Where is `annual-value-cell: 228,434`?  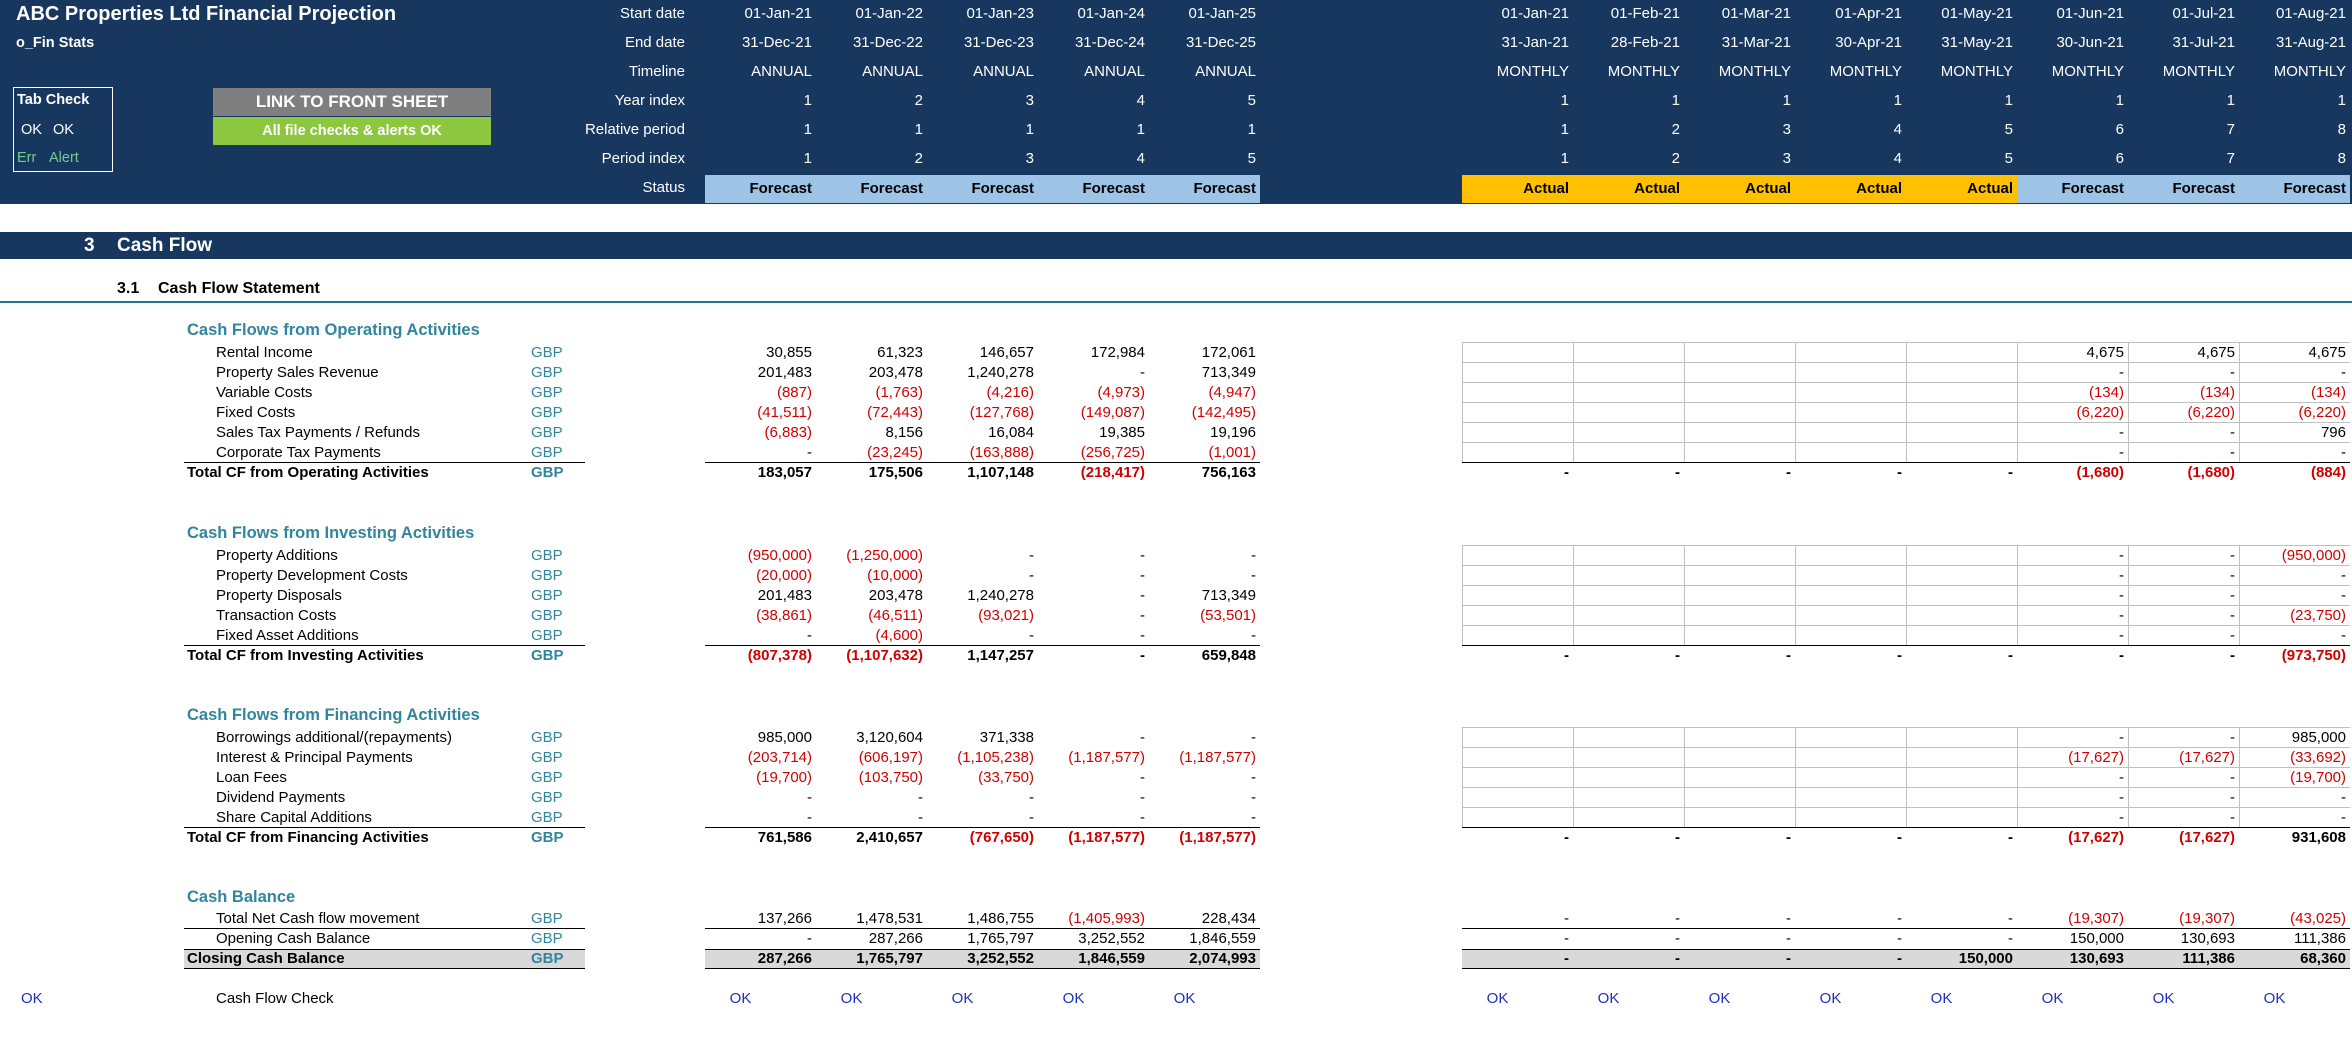 annual-value-cell: 228,434 is located at coordinates (1228, 918).